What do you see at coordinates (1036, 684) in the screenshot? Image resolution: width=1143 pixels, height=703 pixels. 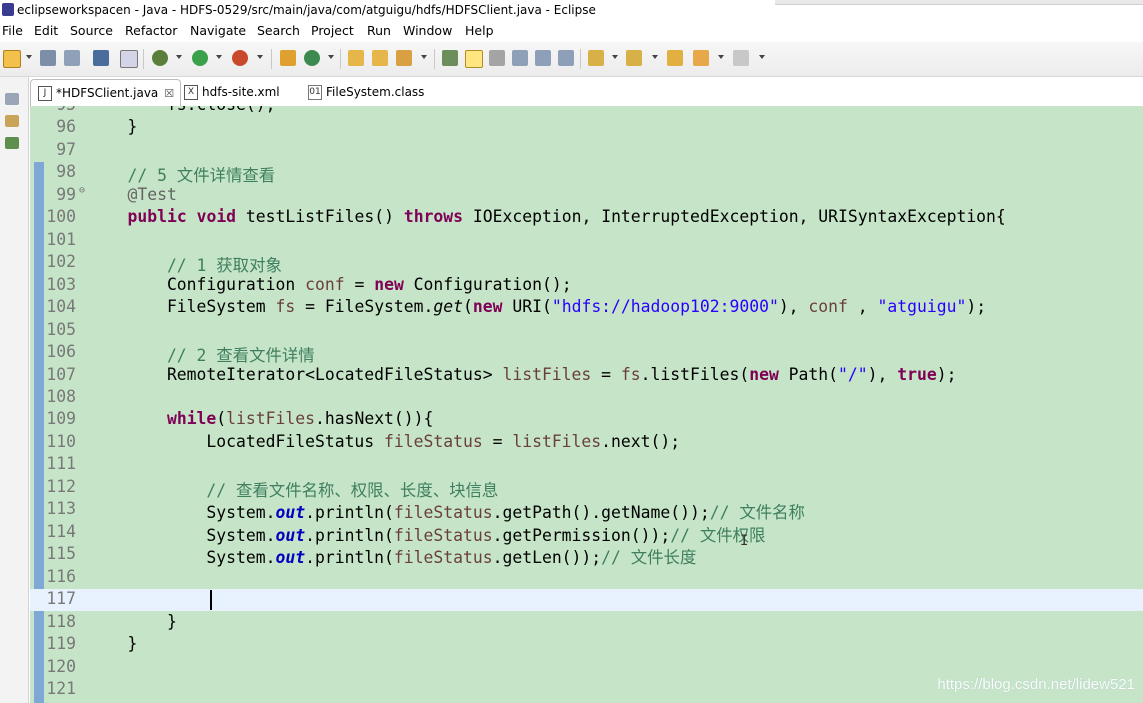 I see `watermark: https://blog.csdn.net/lidew521` at bounding box center [1036, 684].